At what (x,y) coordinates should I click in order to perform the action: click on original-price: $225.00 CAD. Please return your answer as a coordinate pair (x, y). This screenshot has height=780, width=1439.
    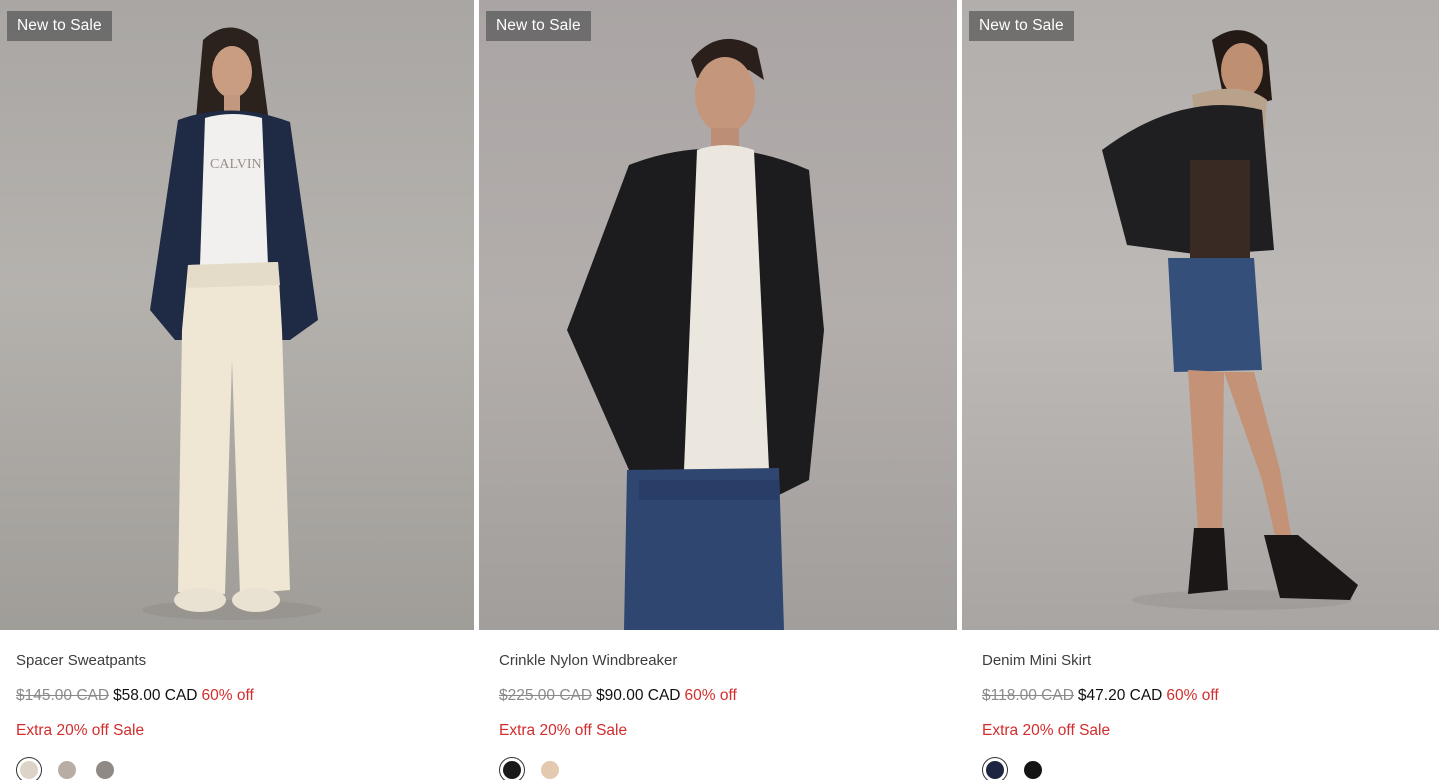
    Looking at the image, I should click on (546, 695).